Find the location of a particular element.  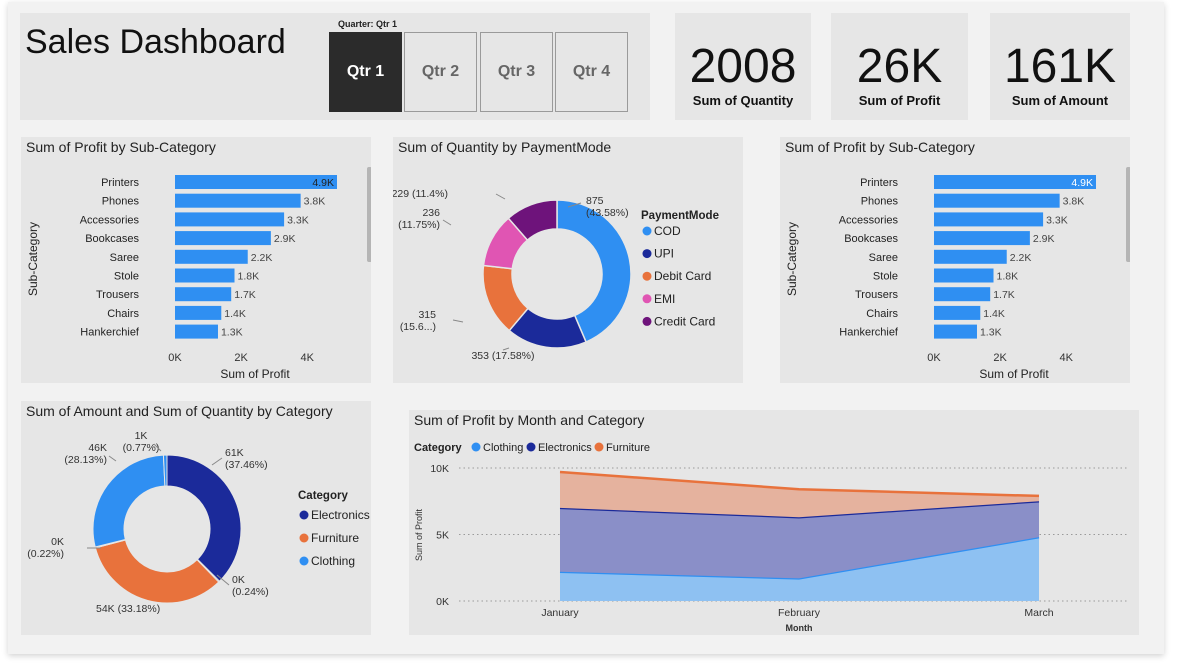

y-tick-label: 5K is located at coordinates (442, 536).